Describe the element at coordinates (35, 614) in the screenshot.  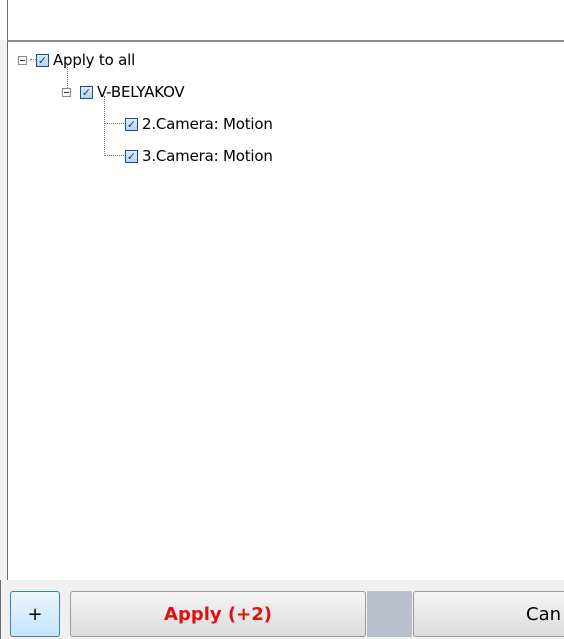
I see `add-button: +` at that location.